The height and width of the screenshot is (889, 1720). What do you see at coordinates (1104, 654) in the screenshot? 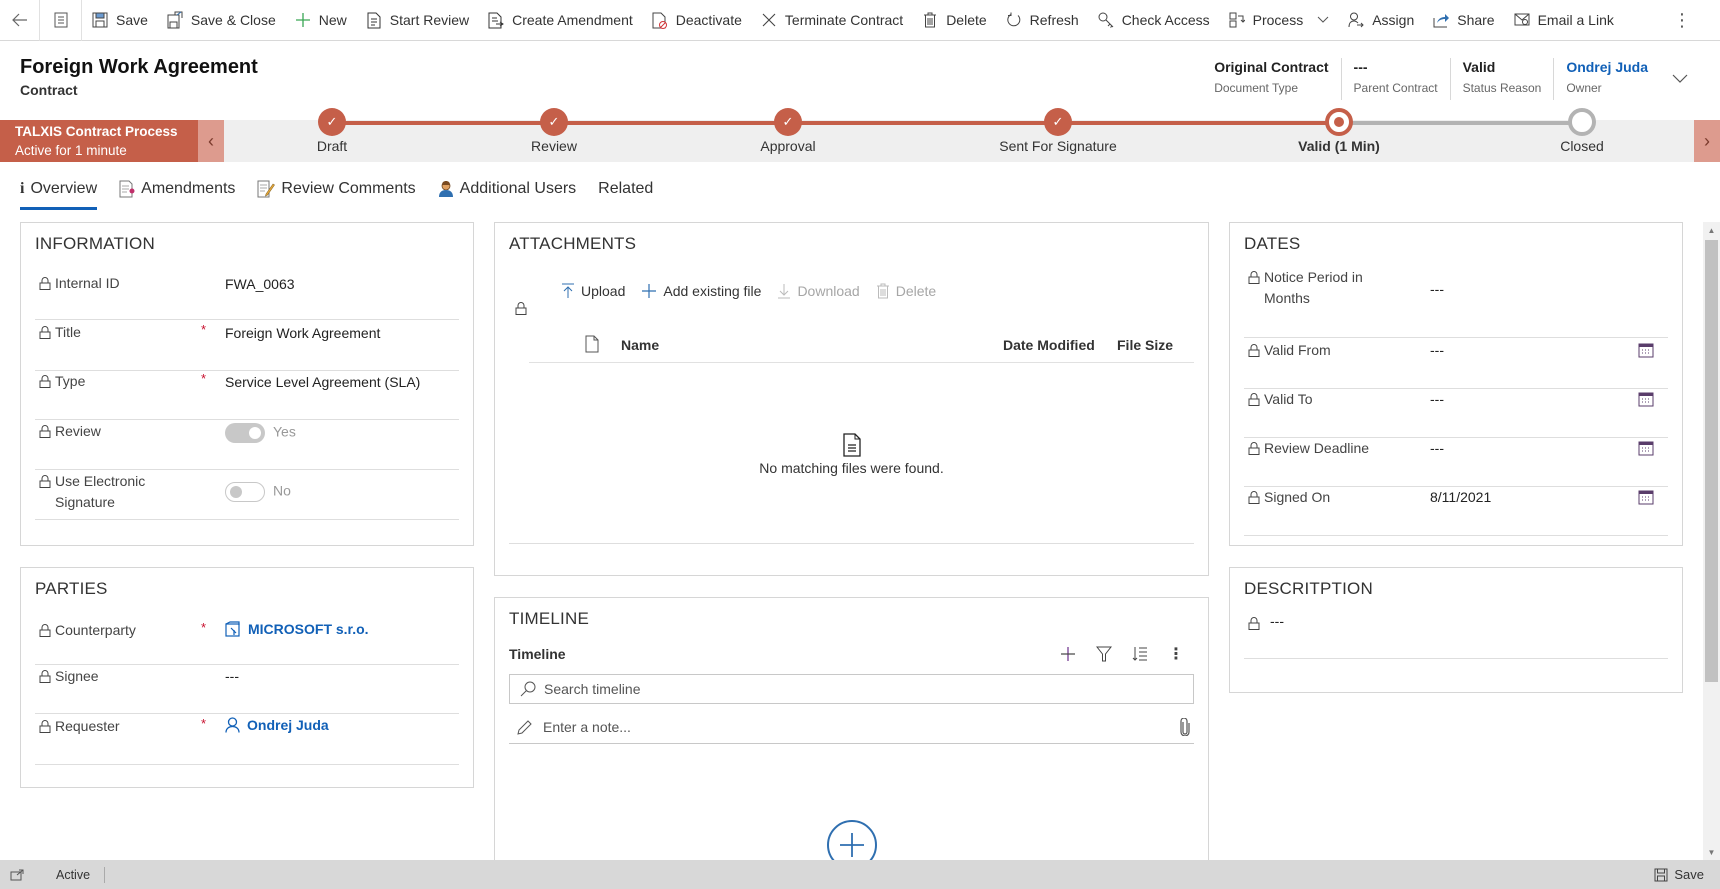
I see `timeline-filter-button` at bounding box center [1104, 654].